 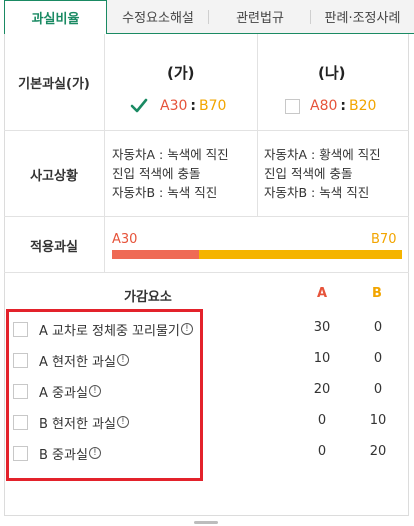 I want to click on ratio-b: B20, so click(x=363, y=106).